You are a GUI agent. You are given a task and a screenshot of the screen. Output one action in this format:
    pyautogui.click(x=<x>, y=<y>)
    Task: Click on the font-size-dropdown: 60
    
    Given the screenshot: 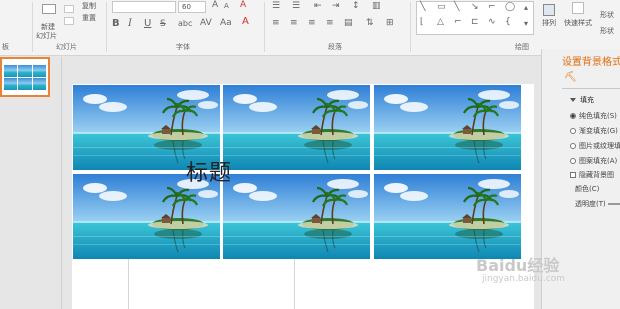 What is the action you would take?
    pyautogui.click(x=192, y=7)
    